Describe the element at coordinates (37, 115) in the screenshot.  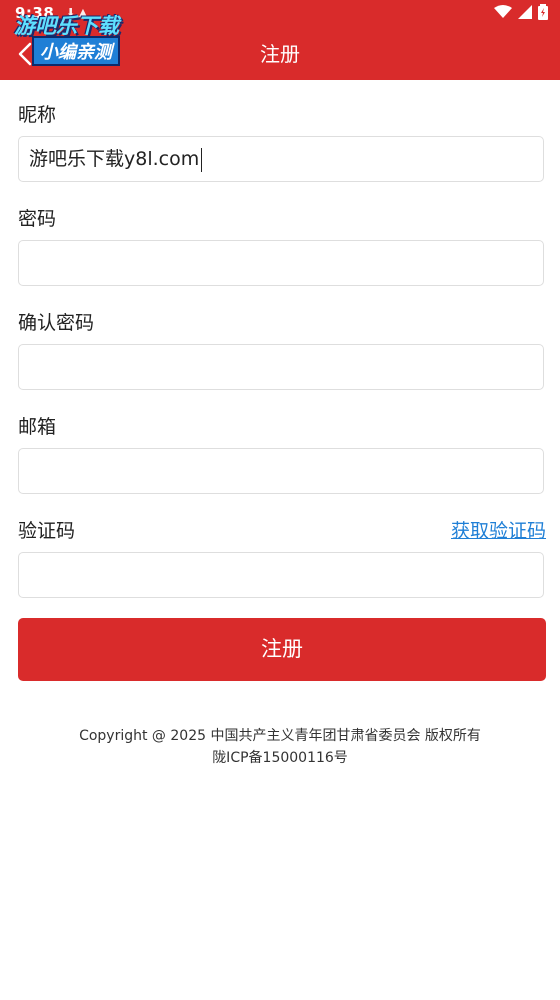
I see `nickname-label: 昵称` at that location.